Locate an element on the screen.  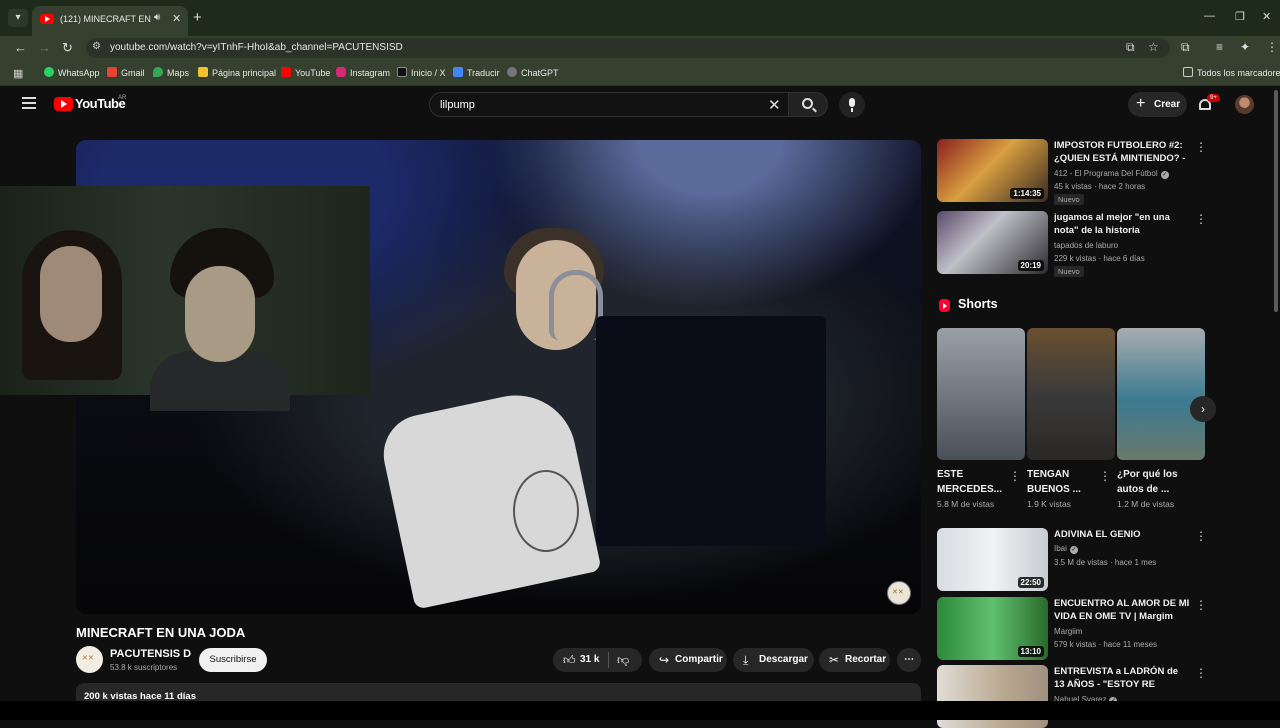
more-actions-button: ⋯ is located at coordinates (909, 660).